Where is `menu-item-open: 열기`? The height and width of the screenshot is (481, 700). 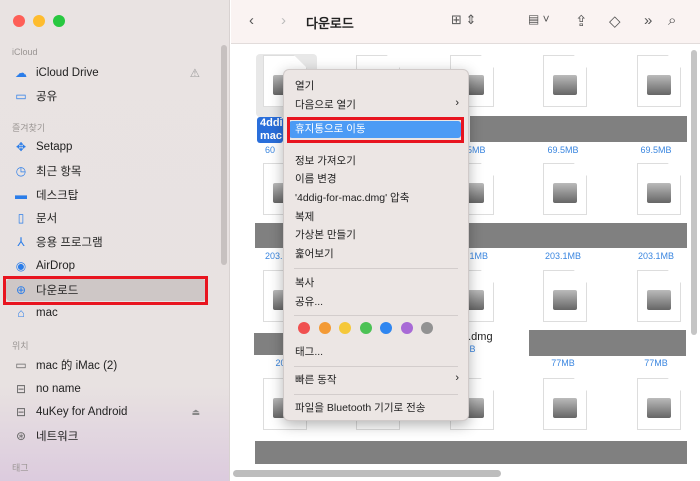
menu-item-open: 열기 is located at coordinates (304, 85).